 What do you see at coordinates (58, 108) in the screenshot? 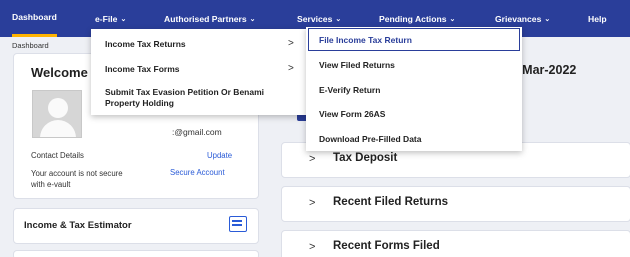
I see `avatar-head` at bounding box center [58, 108].